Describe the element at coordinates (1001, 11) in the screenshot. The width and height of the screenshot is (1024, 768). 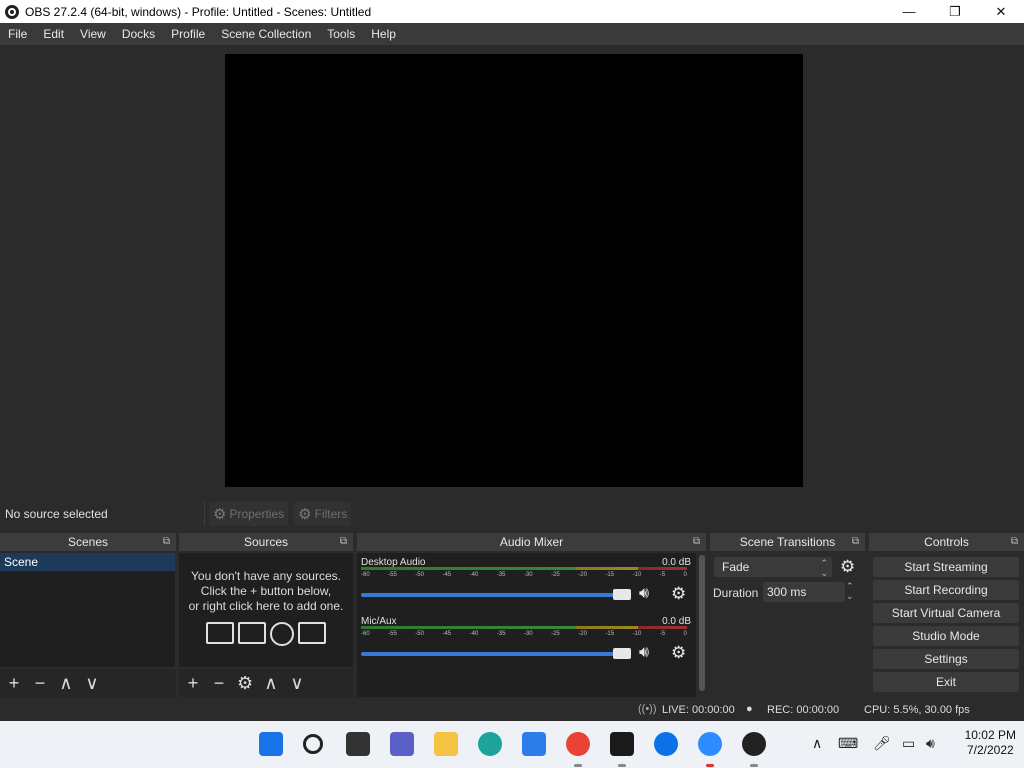
I see `close-button: ✕` at that location.